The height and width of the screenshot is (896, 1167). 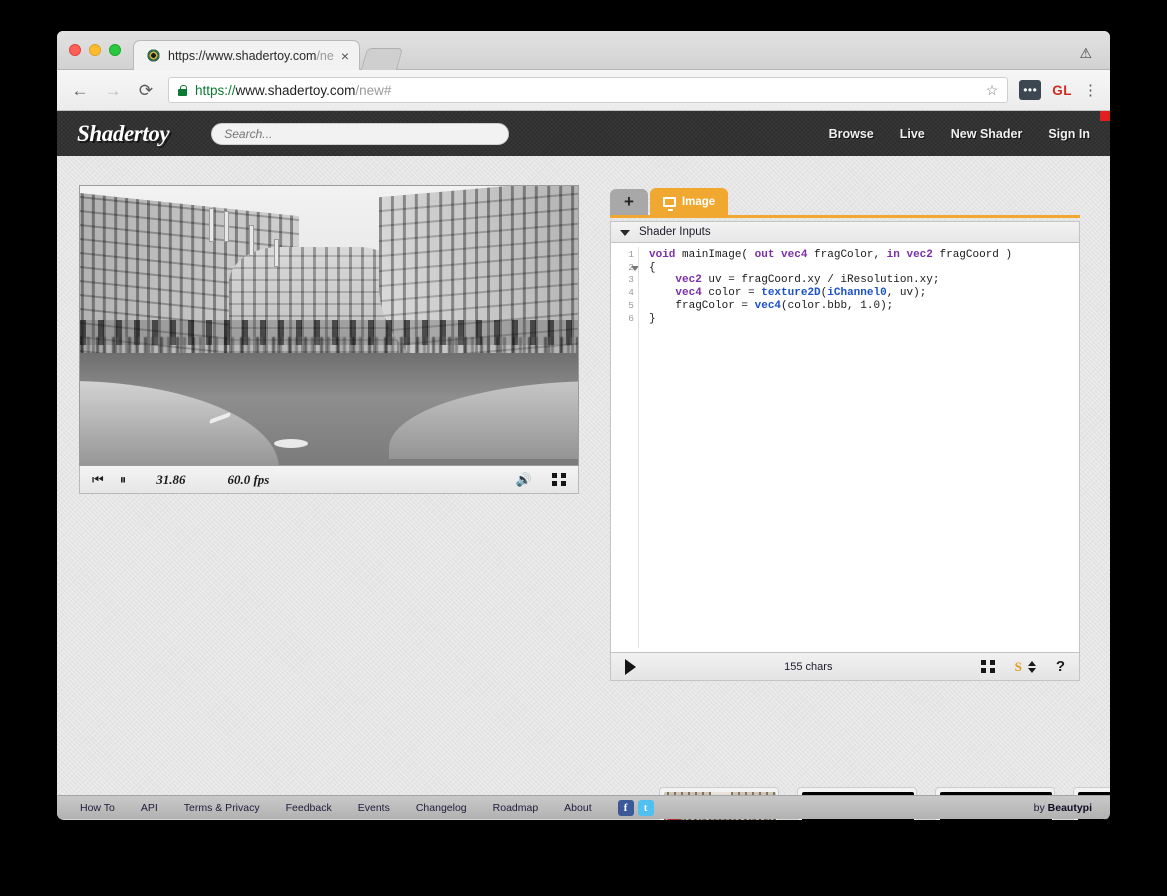 What do you see at coordinates (75, 50) in the screenshot?
I see `window-close-button` at bounding box center [75, 50].